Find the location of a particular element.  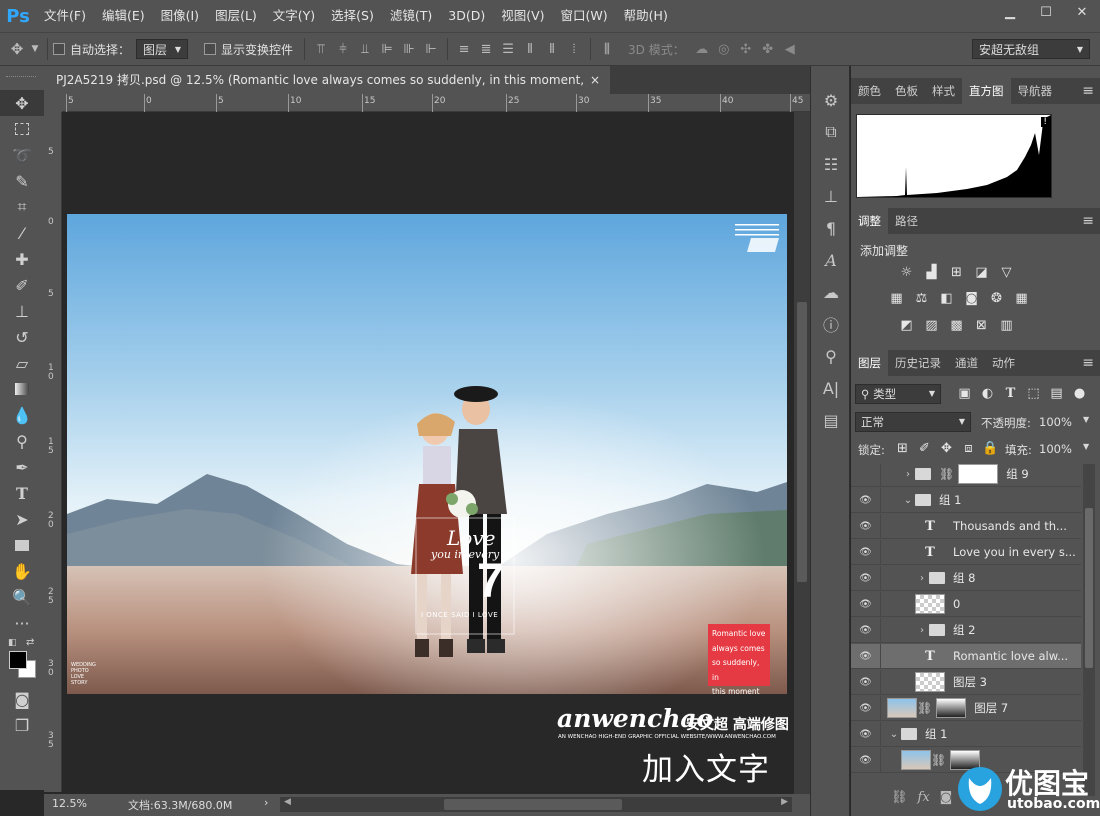

align-right-icon: ⊩ is located at coordinates (431, 49).